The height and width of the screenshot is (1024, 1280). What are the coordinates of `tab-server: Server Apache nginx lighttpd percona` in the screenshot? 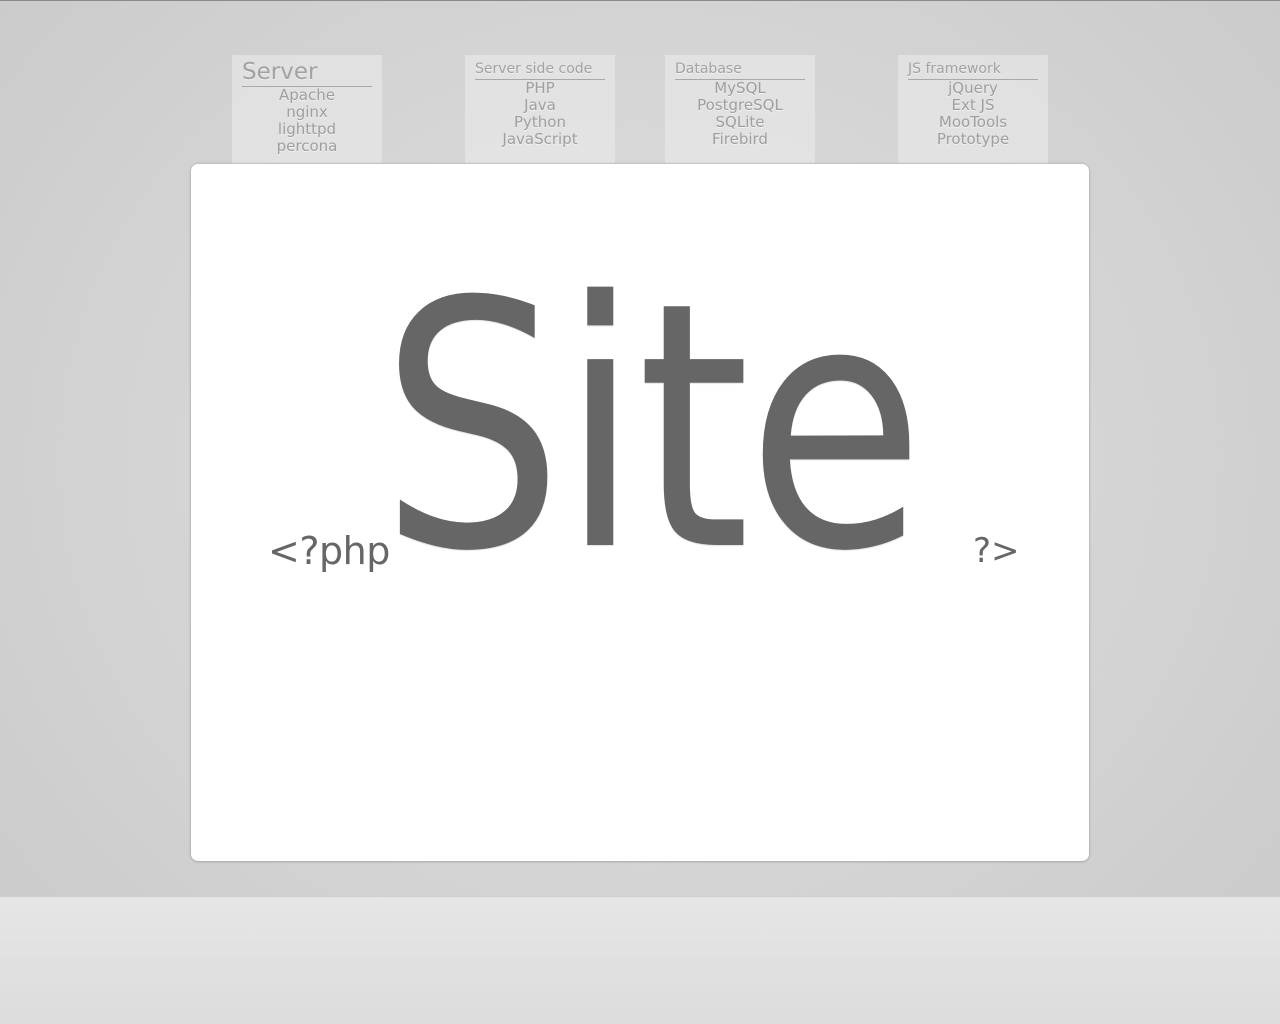 It's located at (307, 109).